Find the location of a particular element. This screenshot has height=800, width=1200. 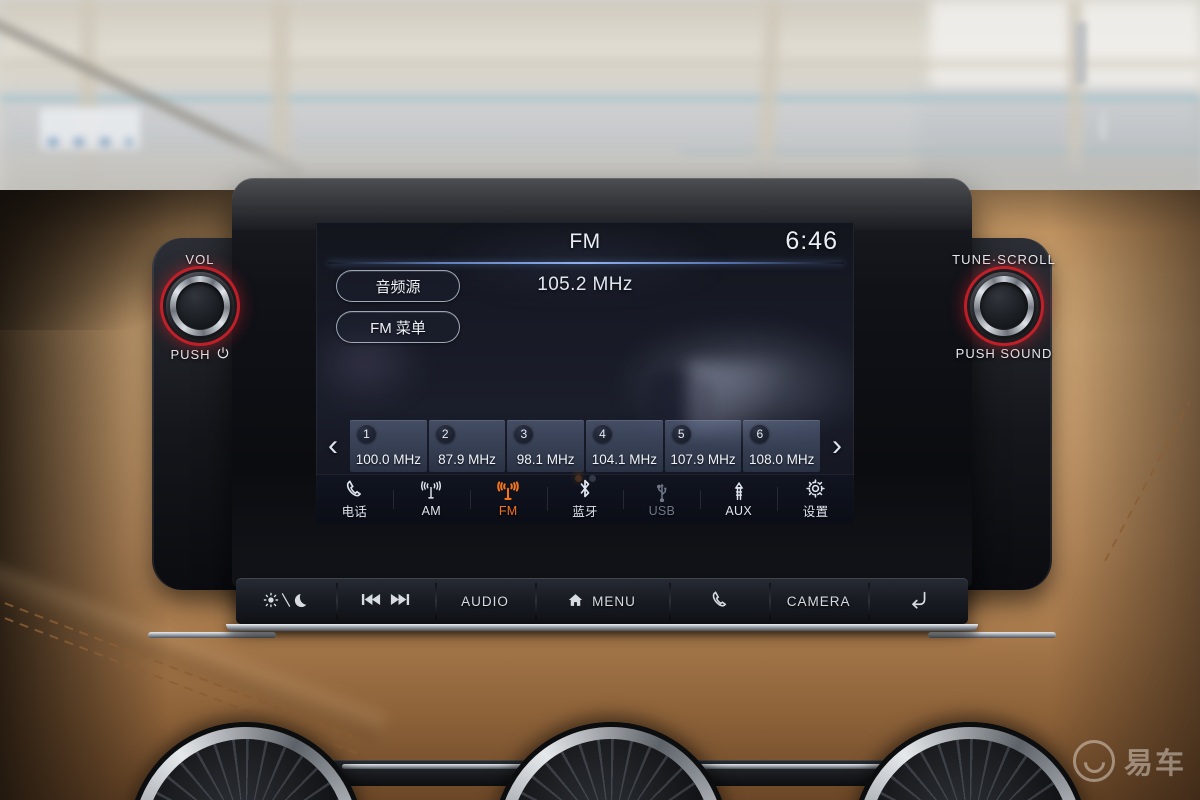

side-button-group: 音频源 FM 菜单 is located at coordinates (398, 306).